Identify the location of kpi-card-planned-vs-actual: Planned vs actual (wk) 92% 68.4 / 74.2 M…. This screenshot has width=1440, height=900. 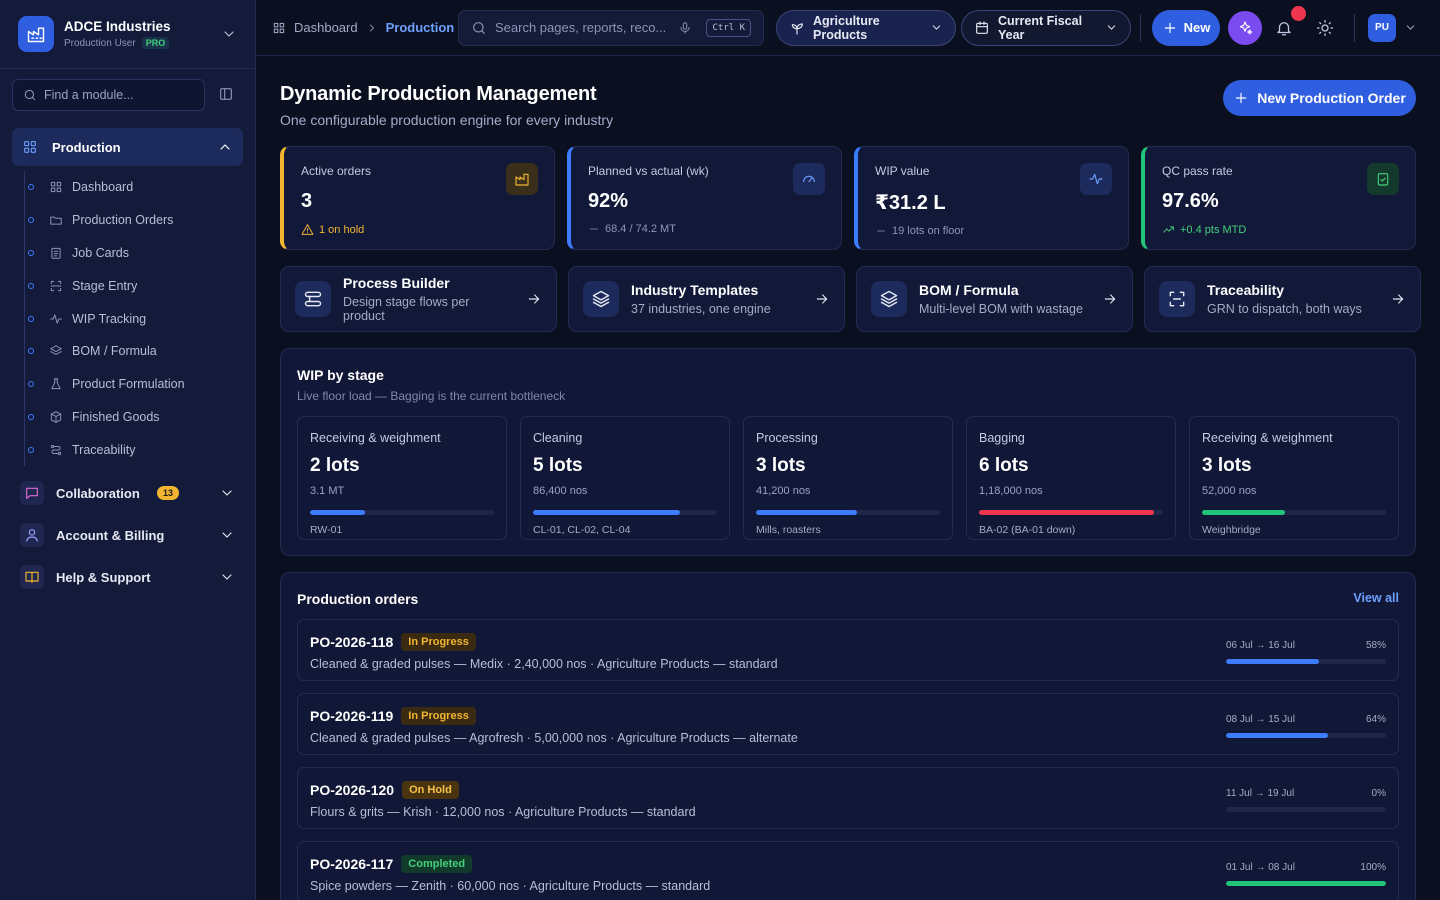
(704, 198).